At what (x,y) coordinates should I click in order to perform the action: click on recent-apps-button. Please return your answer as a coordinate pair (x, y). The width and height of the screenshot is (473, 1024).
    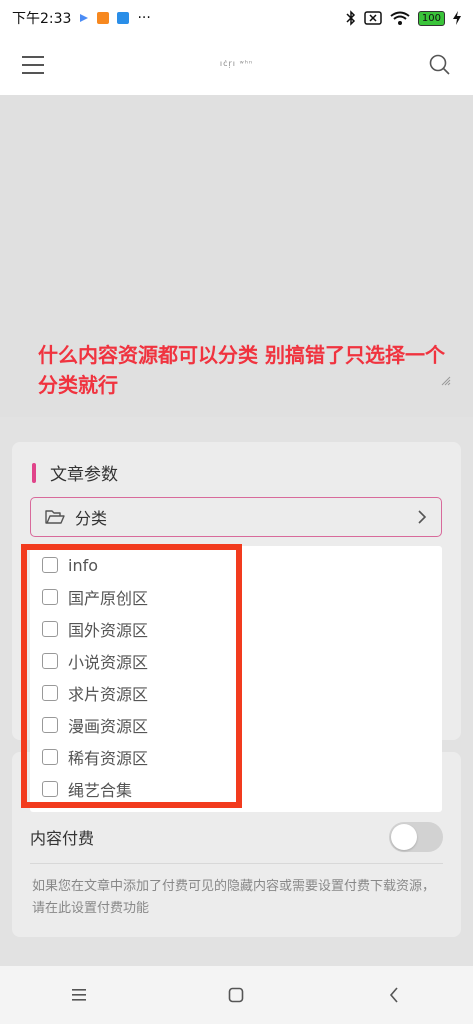
    Looking at the image, I should click on (79, 995).